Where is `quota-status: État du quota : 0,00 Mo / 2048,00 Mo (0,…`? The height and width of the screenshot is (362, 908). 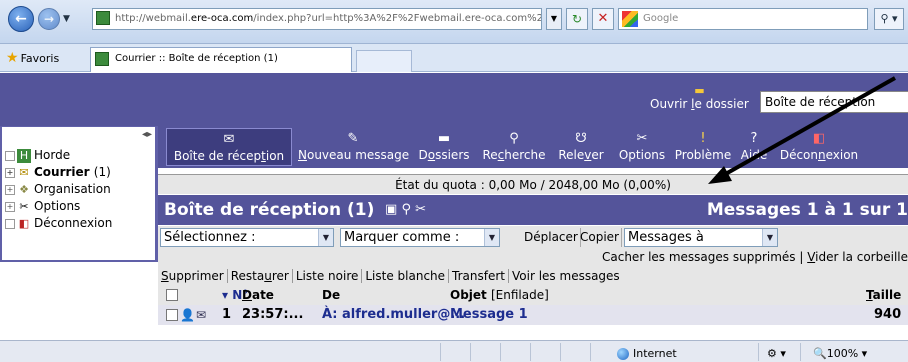
quota-status: État du quota : 0,00 Mo / 2048,00 Mo (0,… is located at coordinates (533, 184).